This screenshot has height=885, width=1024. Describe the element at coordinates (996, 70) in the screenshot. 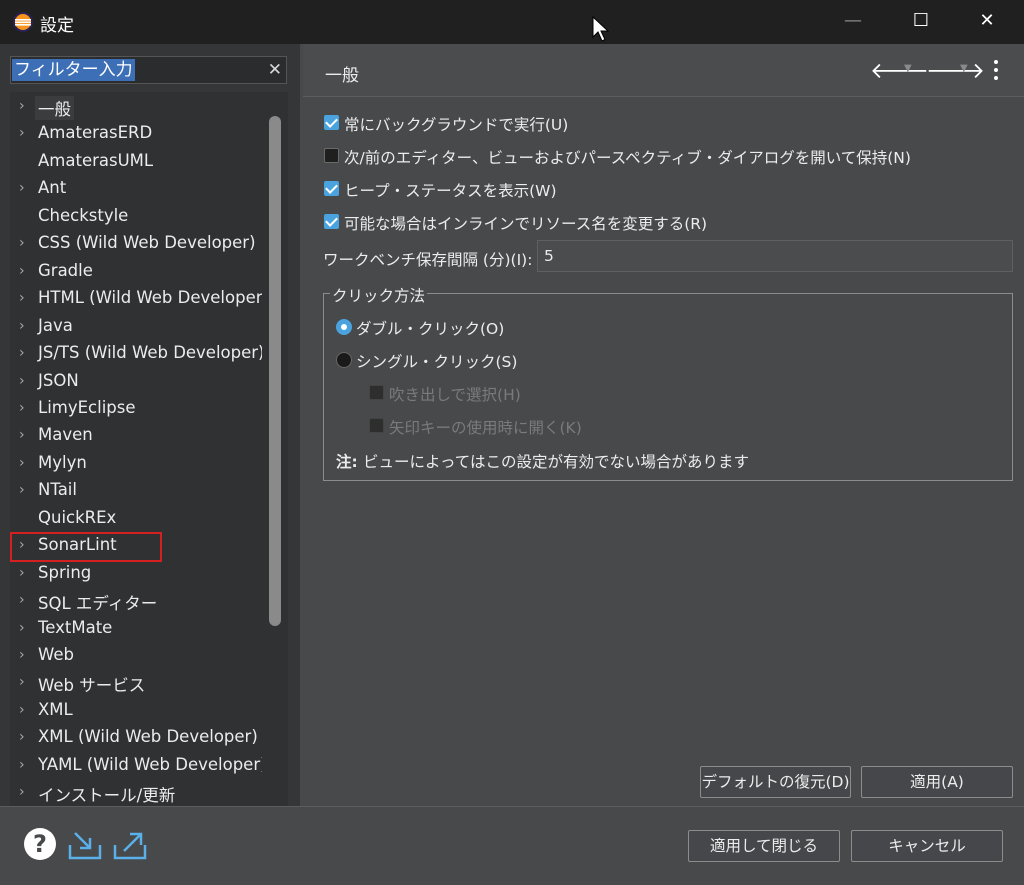

I see `view-menu-icon` at that location.